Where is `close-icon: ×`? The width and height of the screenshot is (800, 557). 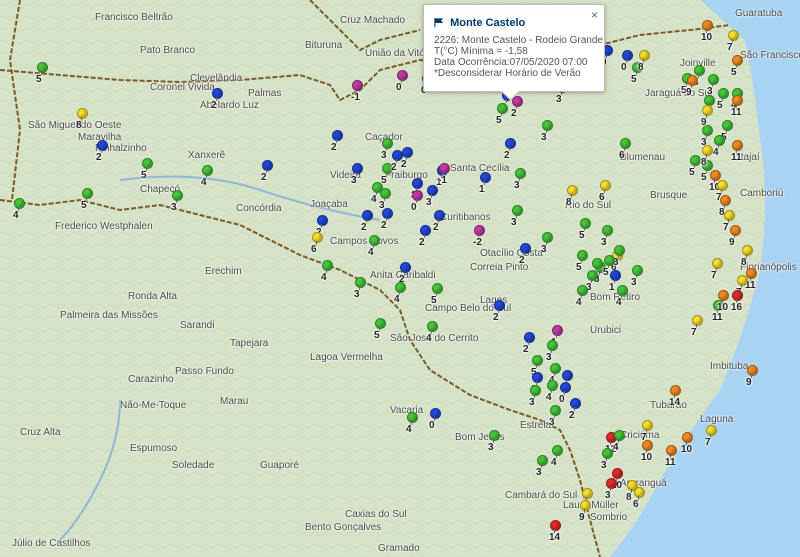
close-icon: × is located at coordinates (594, 15).